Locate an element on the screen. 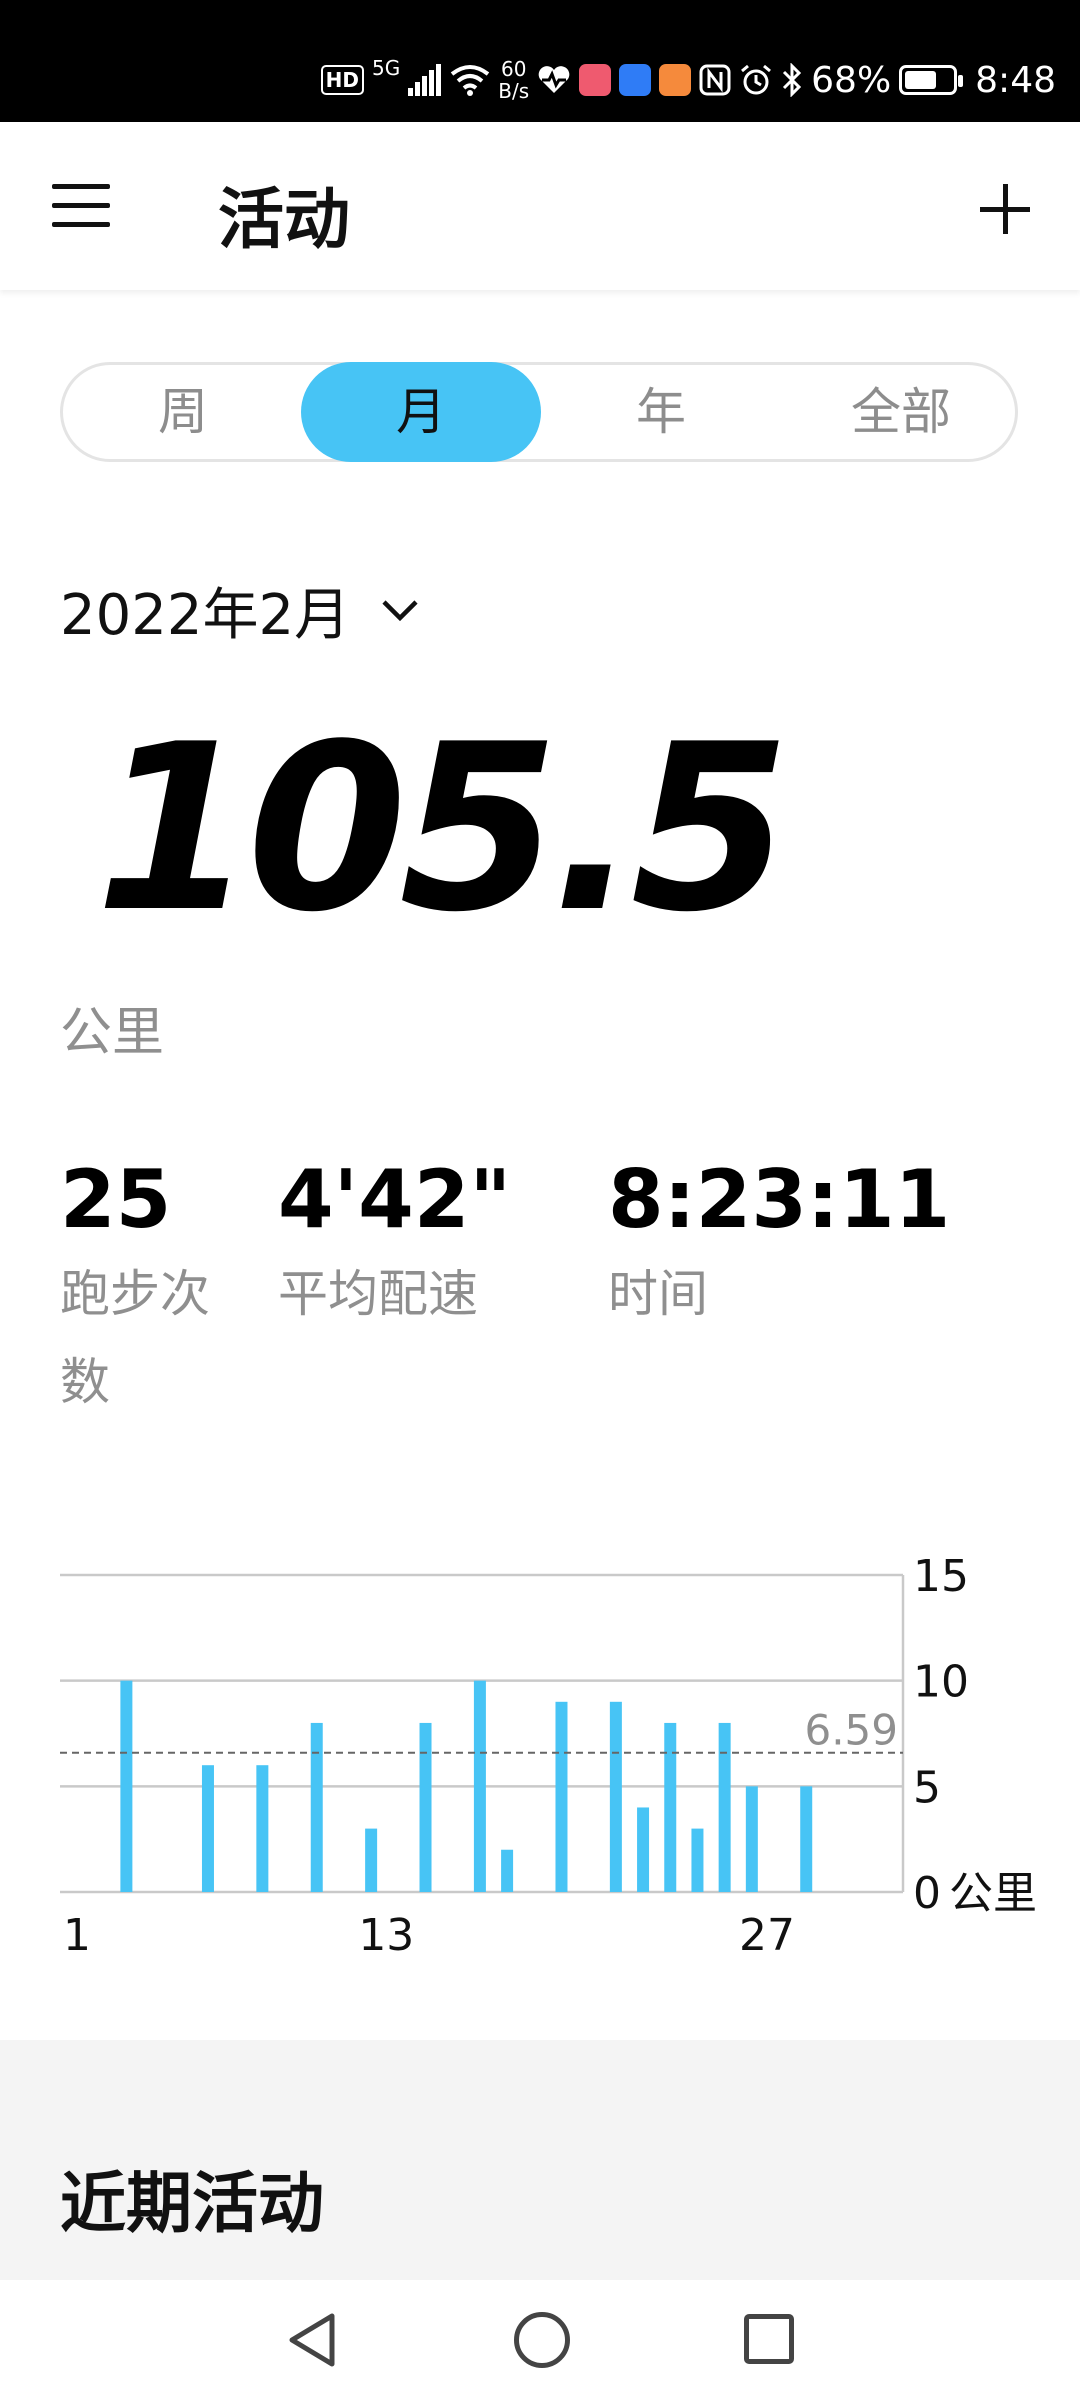 This screenshot has width=1080, height=2400. wifi-icon is located at coordinates (470, 80).